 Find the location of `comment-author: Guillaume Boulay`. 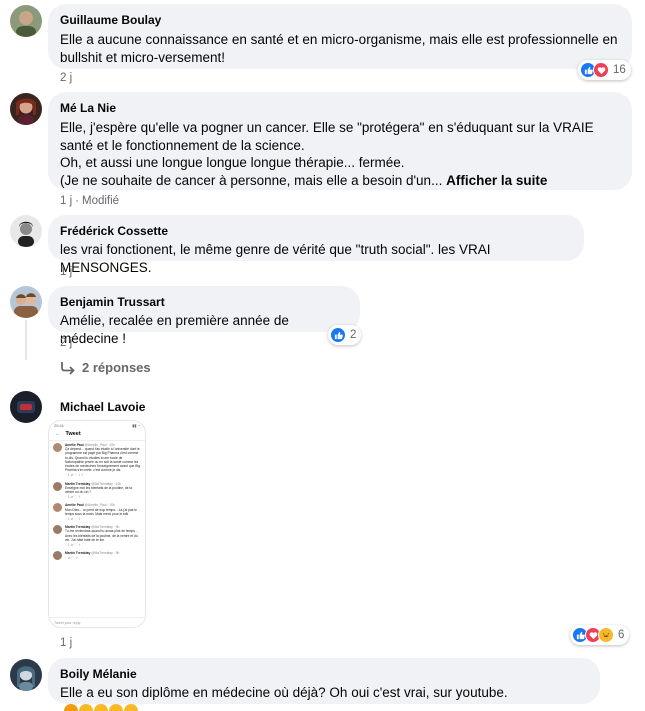

comment-author: Guillaume Boulay is located at coordinates (340, 20).